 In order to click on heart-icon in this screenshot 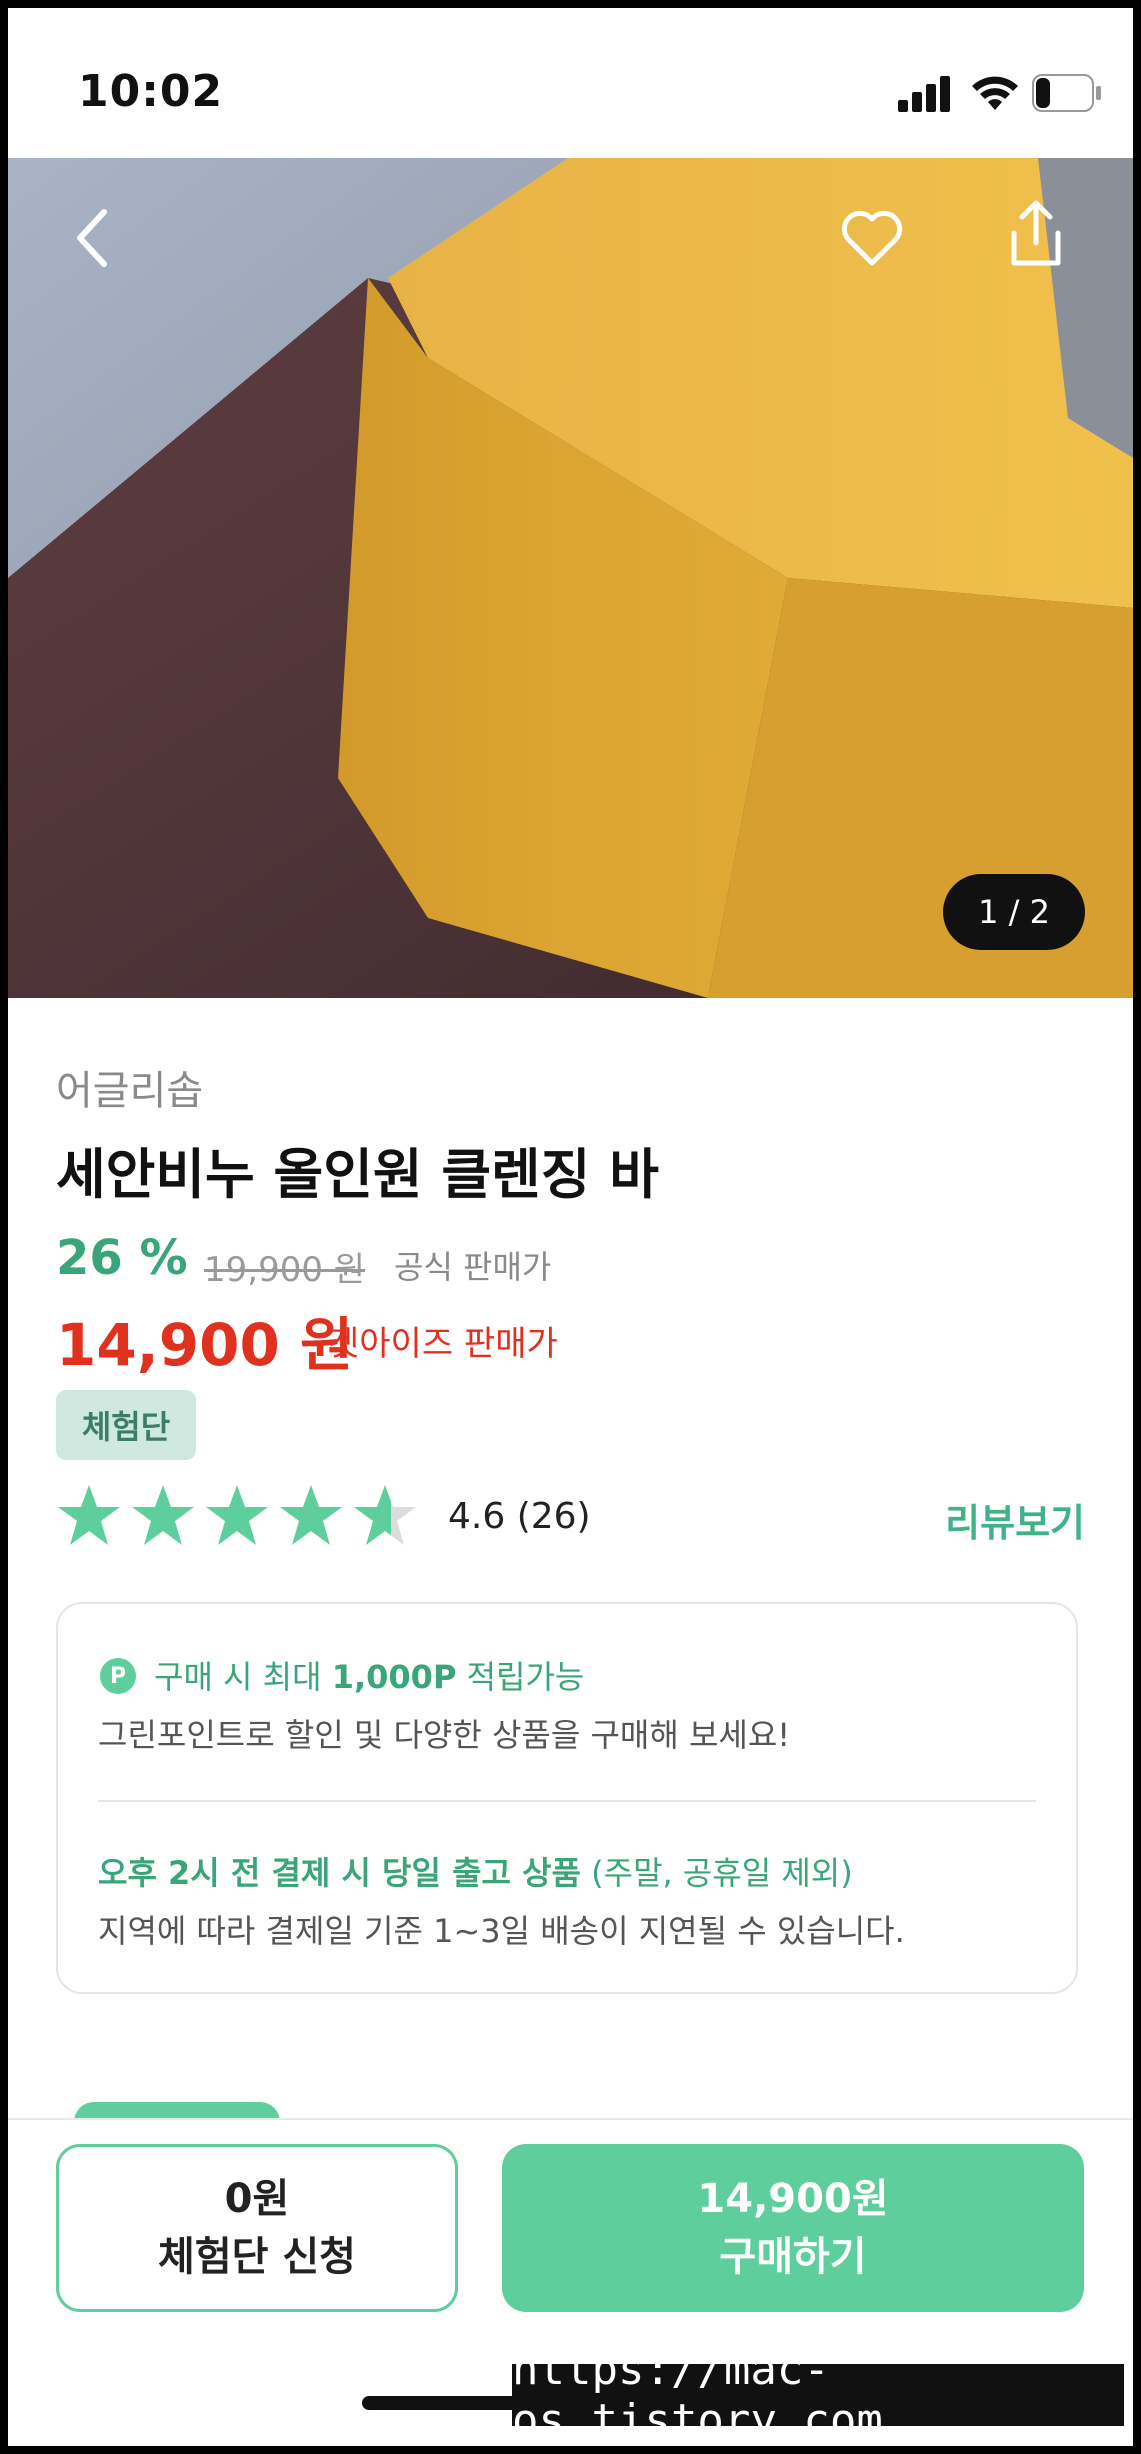, I will do `click(872, 238)`.